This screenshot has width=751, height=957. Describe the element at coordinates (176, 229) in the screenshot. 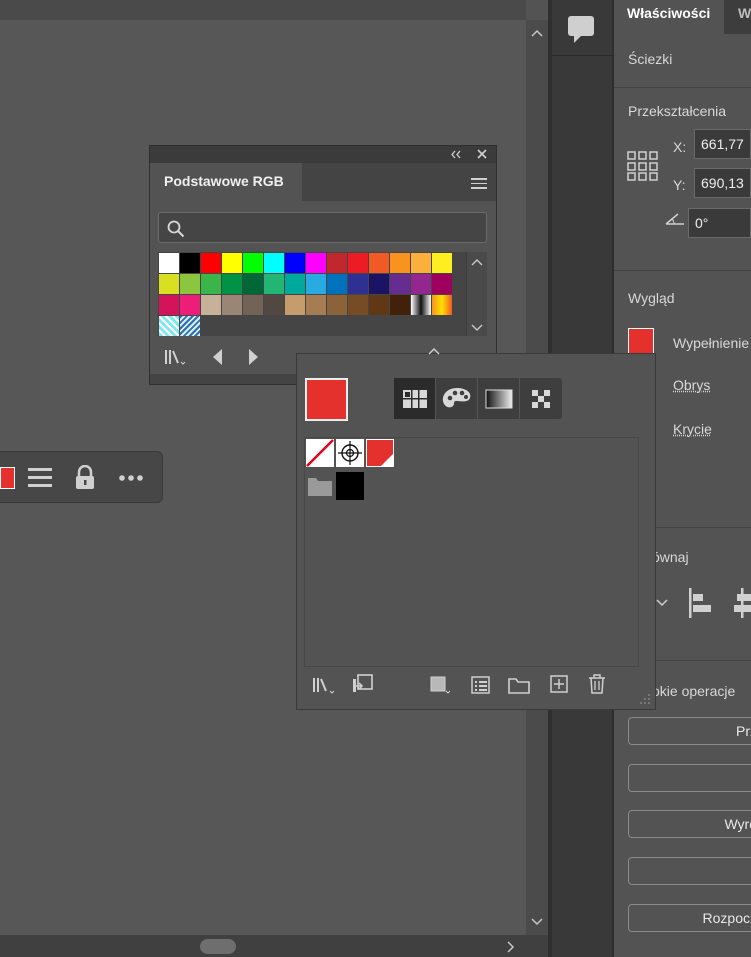

I see `search-icon` at that location.